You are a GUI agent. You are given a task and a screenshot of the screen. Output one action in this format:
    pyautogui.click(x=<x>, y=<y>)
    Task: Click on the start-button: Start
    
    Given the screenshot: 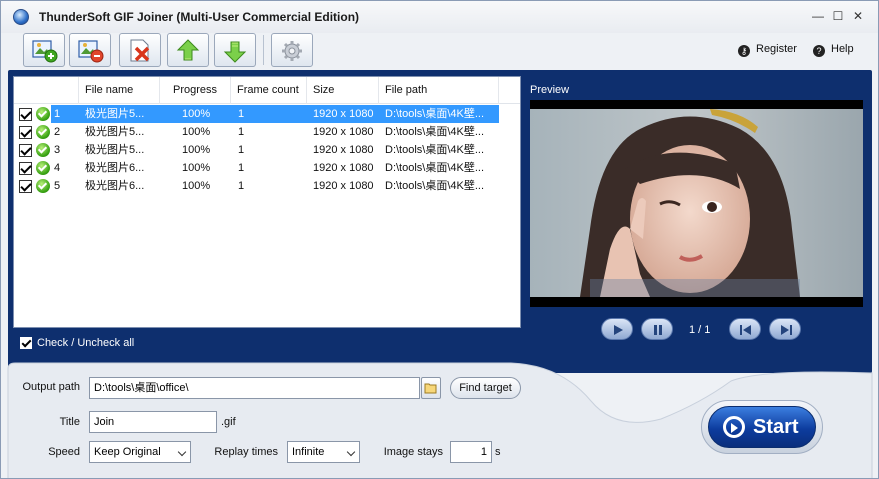 What is the action you would take?
    pyautogui.click(x=762, y=427)
    